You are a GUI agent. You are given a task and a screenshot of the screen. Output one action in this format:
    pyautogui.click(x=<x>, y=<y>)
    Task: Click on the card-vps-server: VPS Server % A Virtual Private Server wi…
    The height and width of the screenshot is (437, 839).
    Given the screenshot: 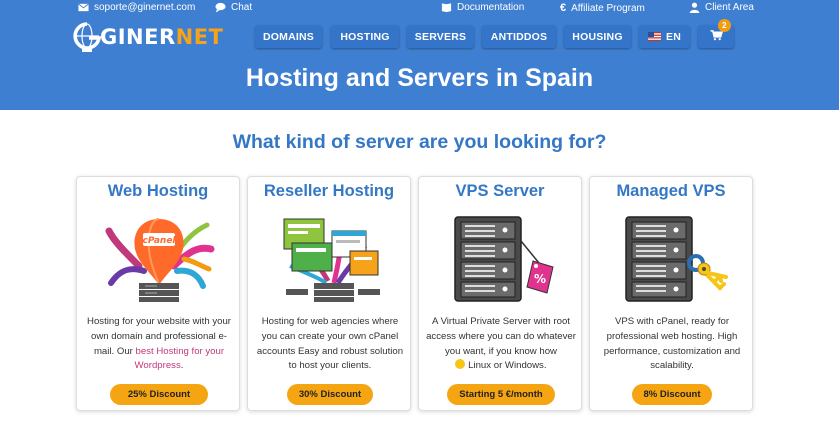 What is the action you would take?
    pyautogui.click(x=500, y=293)
    